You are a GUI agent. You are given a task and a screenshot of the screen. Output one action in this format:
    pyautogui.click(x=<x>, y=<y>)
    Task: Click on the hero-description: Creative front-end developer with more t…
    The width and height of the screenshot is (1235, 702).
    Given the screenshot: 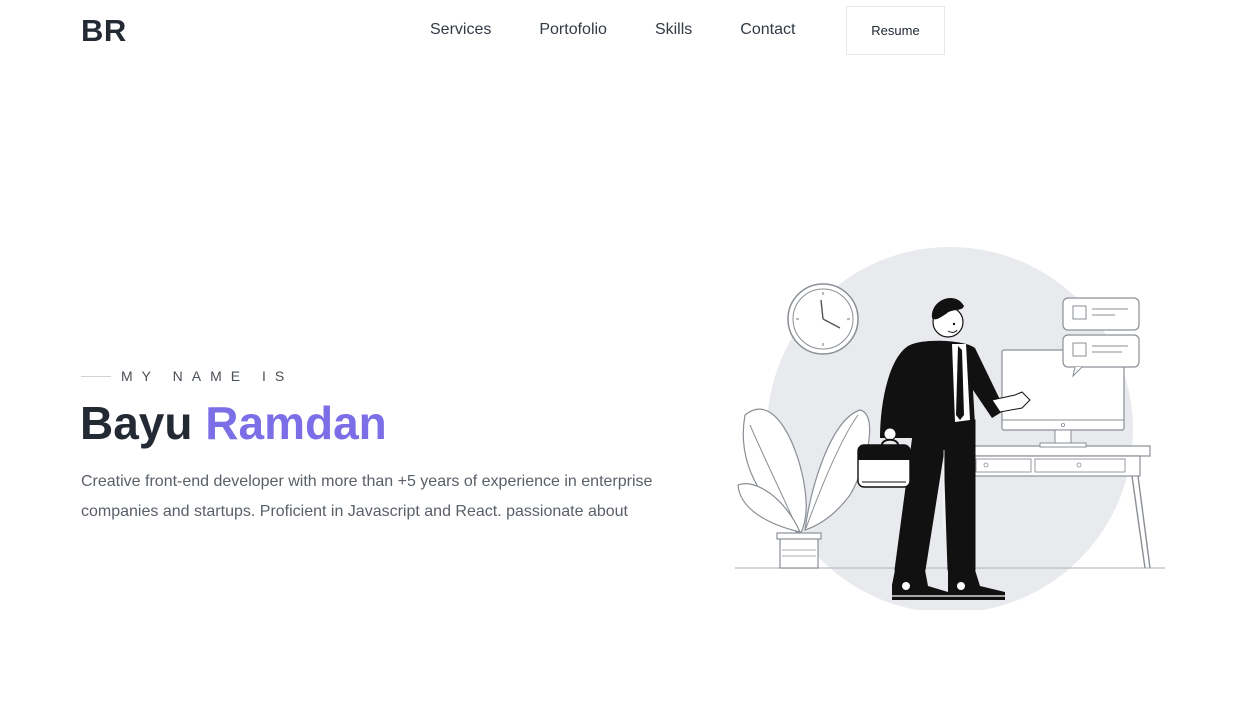 What is the action you would take?
    pyautogui.click(x=367, y=496)
    